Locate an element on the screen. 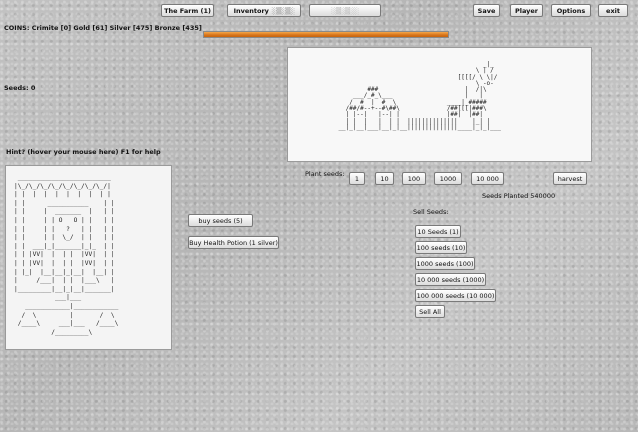 This screenshot has width=638, height=432. growth-progress-fill is located at coordinates (326, 34).